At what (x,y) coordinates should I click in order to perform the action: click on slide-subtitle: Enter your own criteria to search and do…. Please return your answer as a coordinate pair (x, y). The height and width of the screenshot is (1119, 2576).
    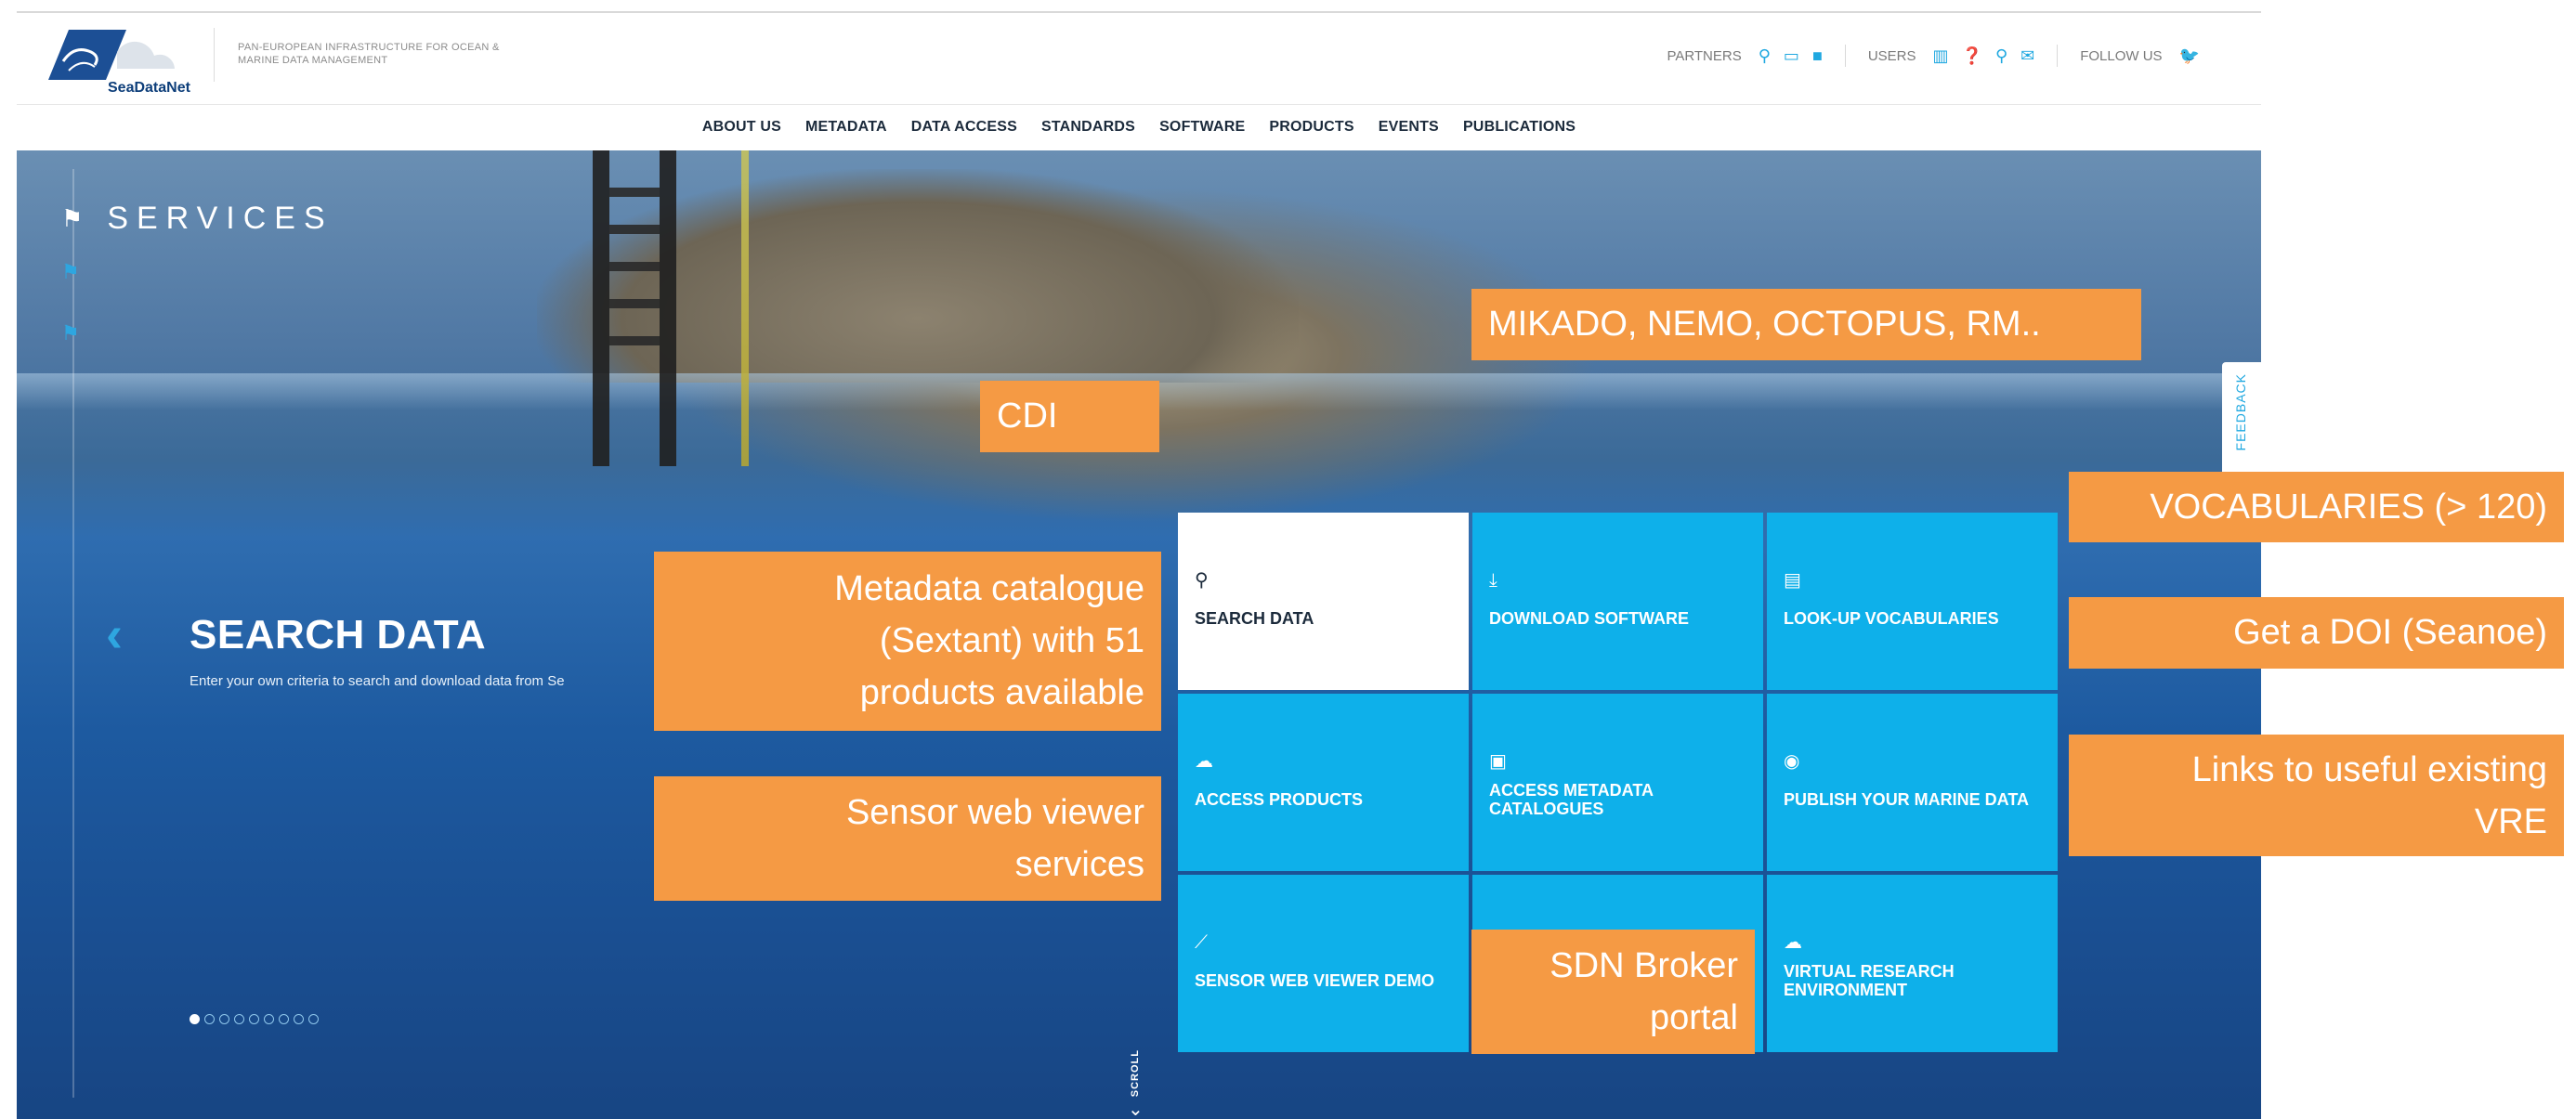
    Looking at the image, I should click on (377, 681).